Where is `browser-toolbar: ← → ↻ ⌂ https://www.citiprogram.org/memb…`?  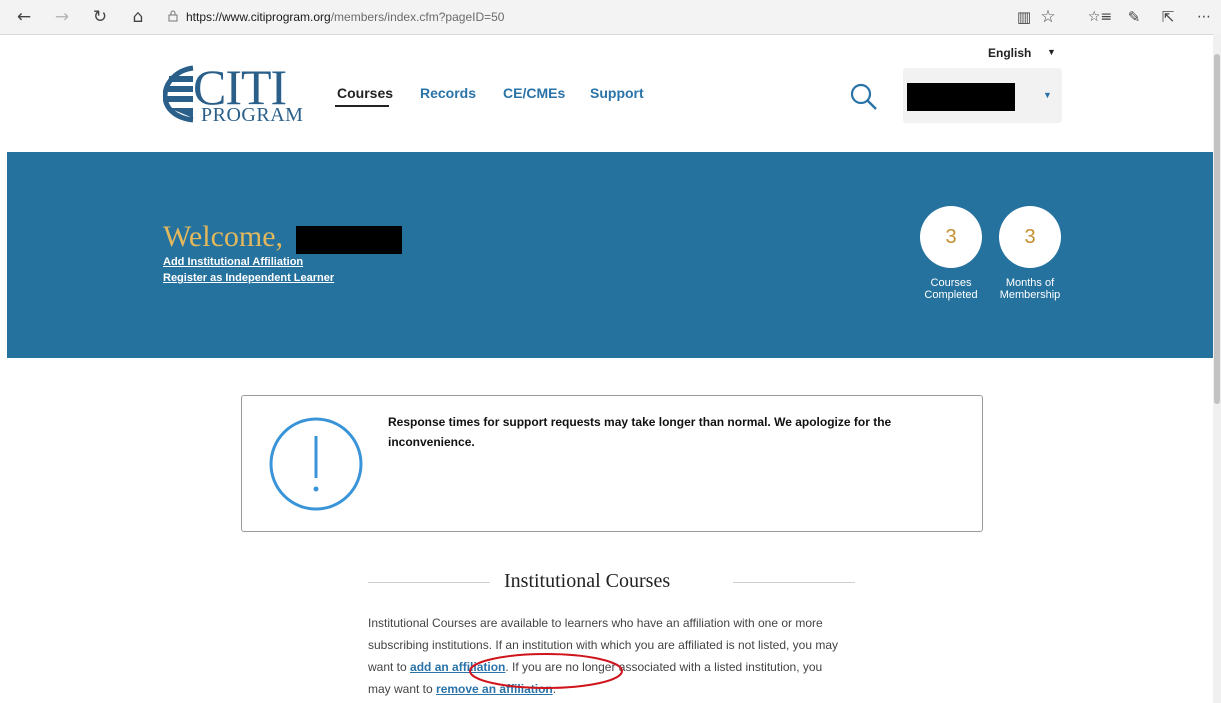
browser-toolbar: ← → ↻ ⌂ https://www.citiprogram.org/memb… is located at coordinates (610, 17).